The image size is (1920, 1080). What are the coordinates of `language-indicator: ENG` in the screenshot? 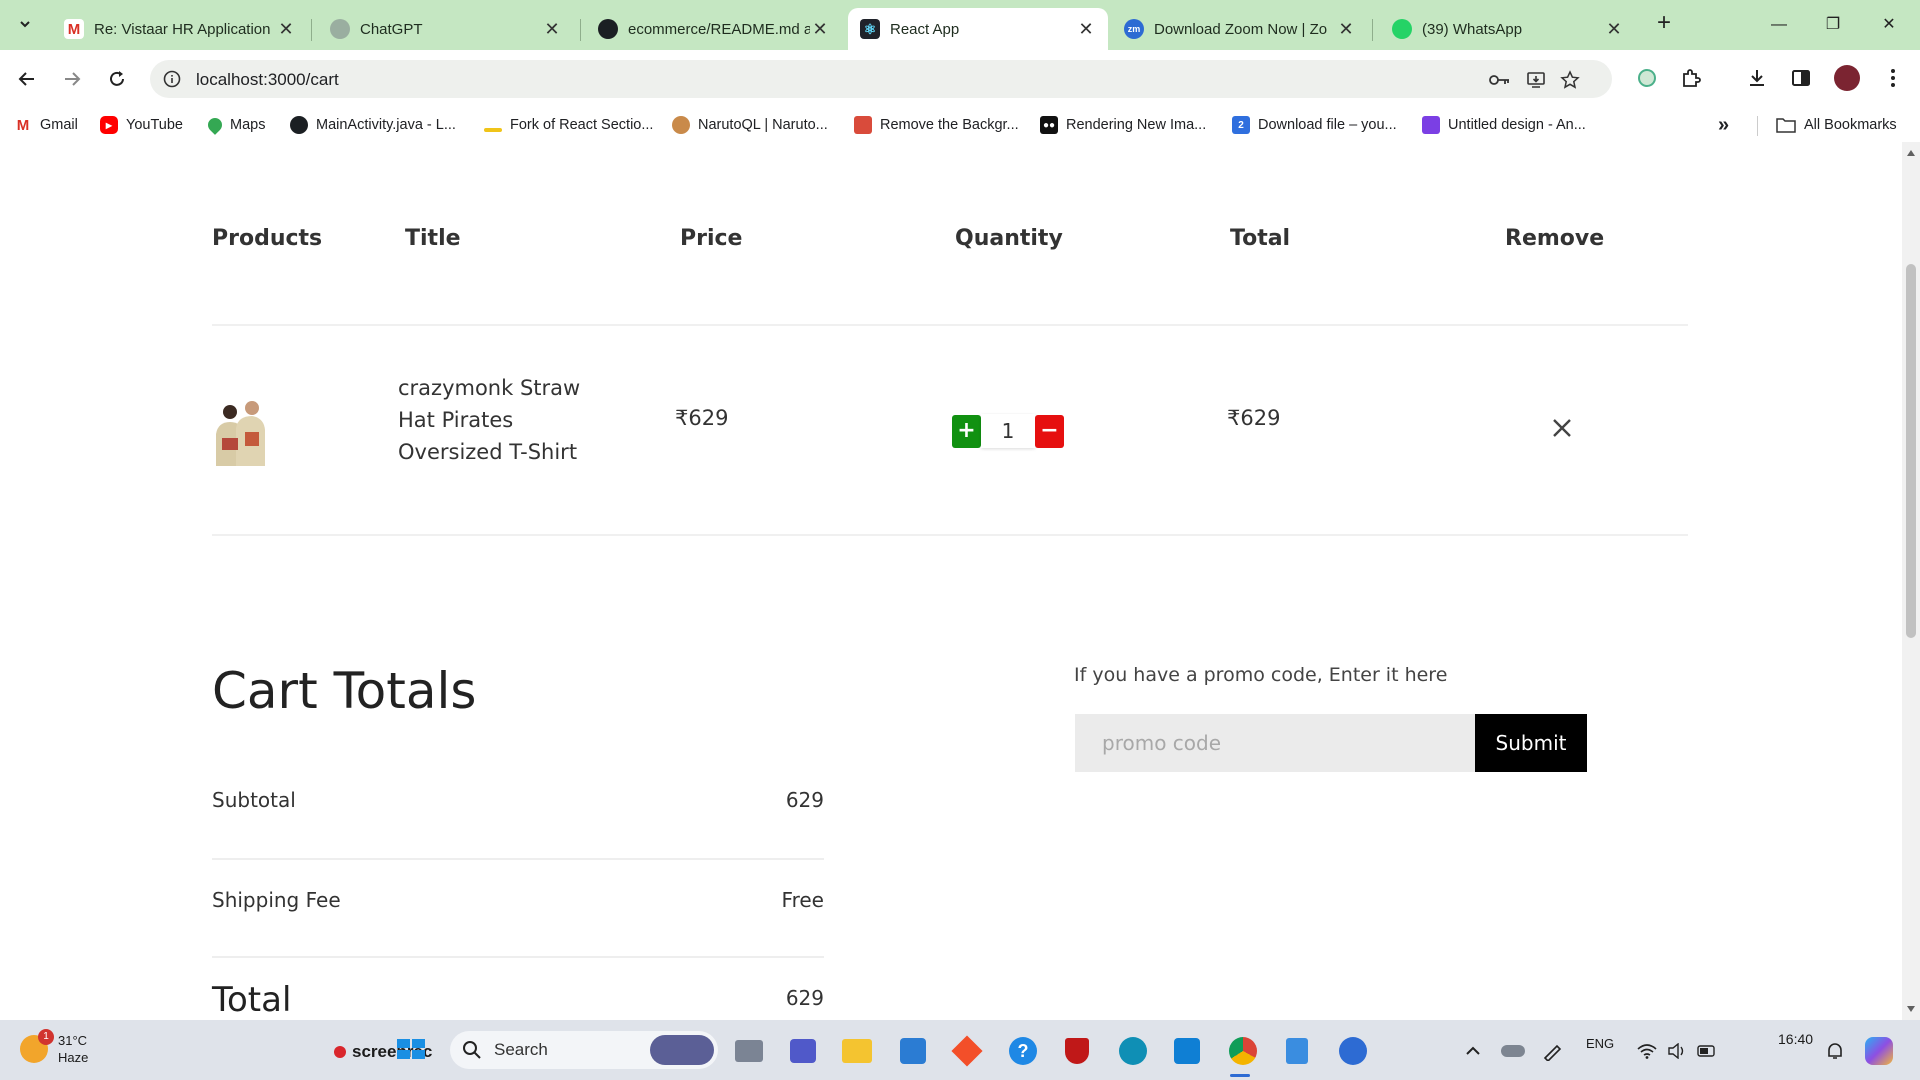 It's located at (1600, 1043).